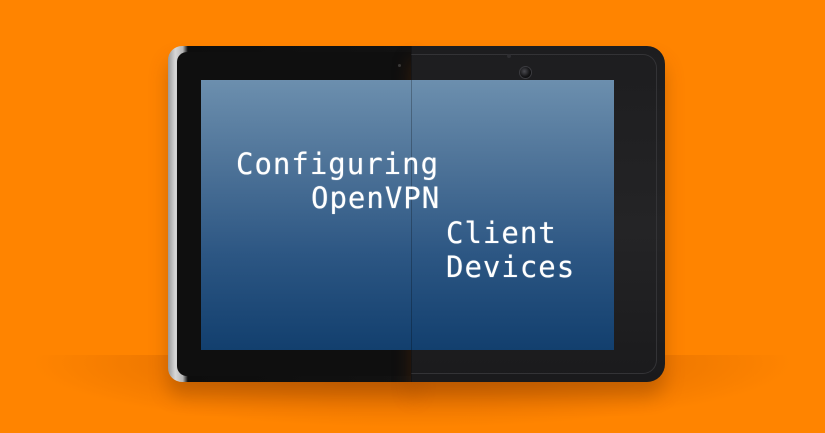 This screenshot has width=825, height=433. Describe the element at coordinates (525, 72) in the screenshot. I see `camera-icon` at that location.